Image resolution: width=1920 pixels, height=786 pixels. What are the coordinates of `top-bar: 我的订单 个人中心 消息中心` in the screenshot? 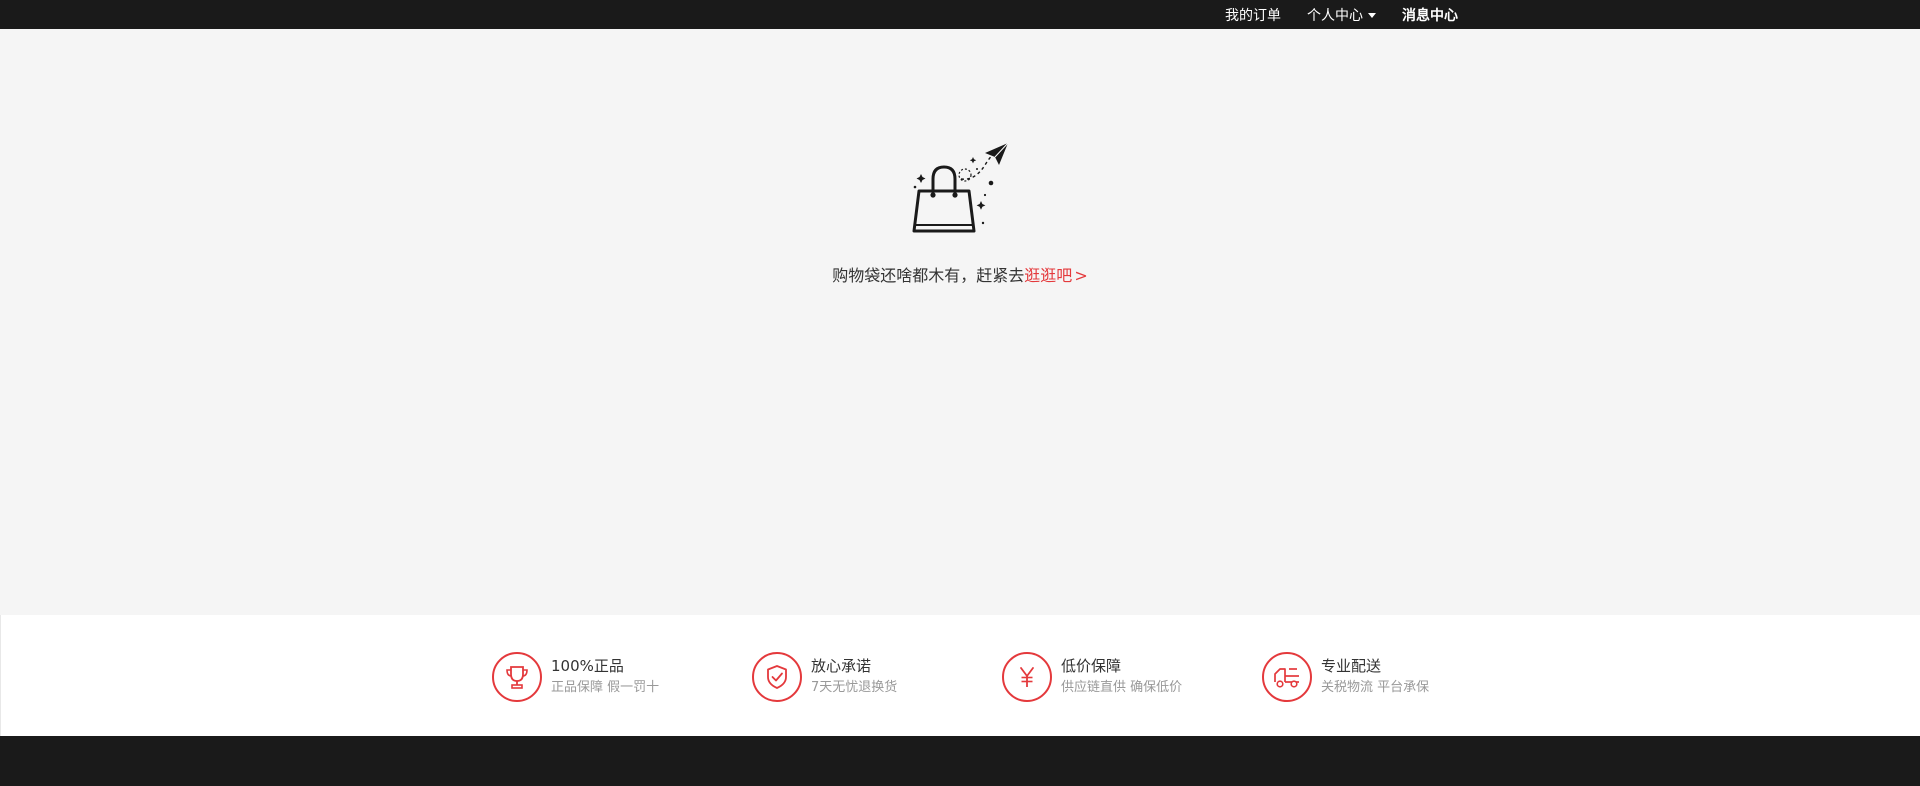 It's located at (960, 14).